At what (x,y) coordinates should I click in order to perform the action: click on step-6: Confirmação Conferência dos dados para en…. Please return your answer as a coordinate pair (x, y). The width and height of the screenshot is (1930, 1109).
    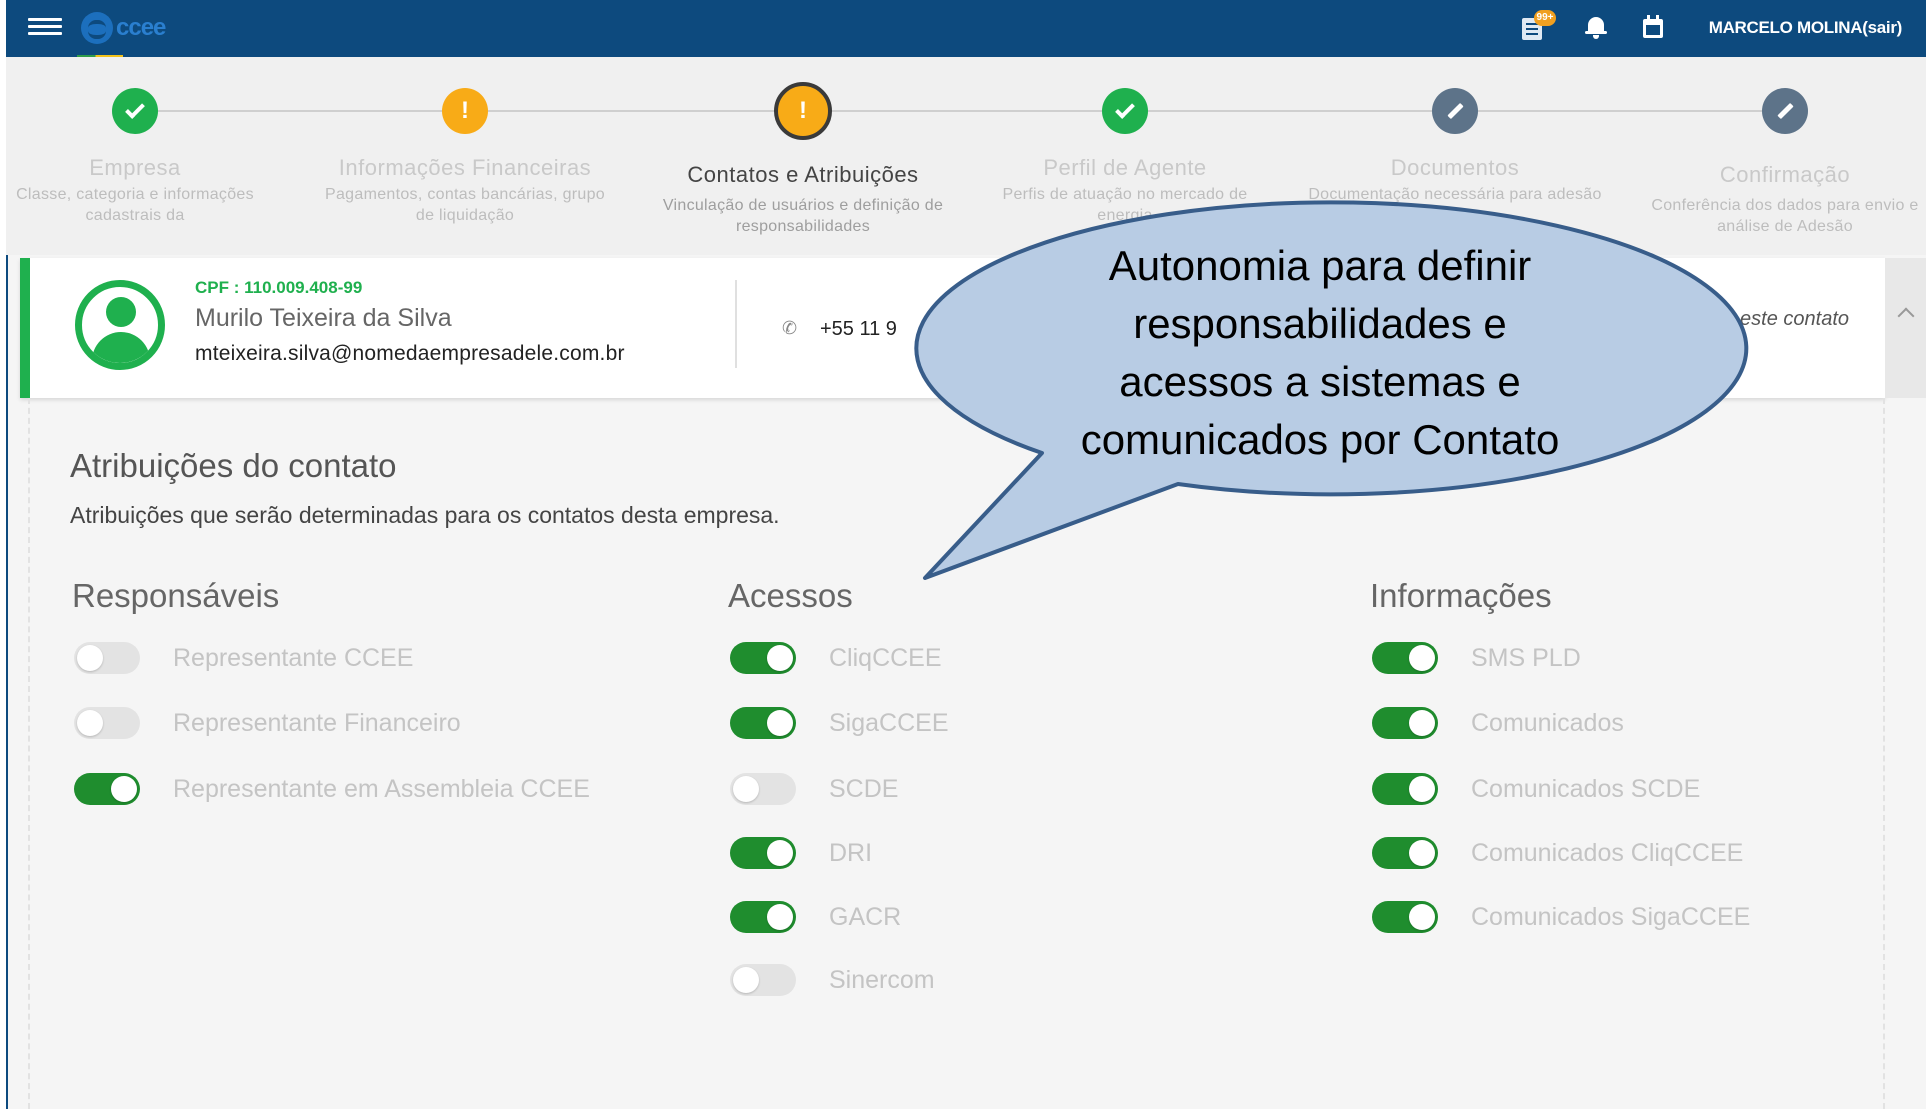
    Looking at the image, I should click on (1782, 156).